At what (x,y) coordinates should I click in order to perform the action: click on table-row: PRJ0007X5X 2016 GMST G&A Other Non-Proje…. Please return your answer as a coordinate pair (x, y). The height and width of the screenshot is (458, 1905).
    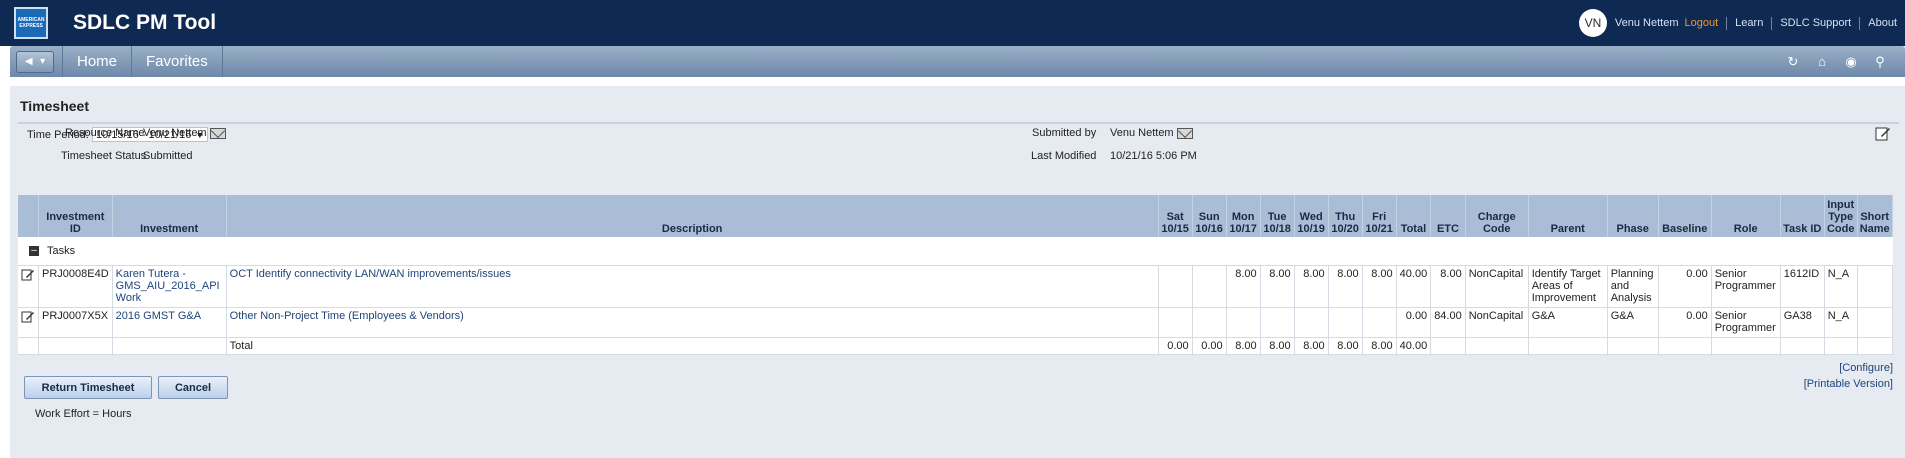
    Looking at the image, I should click on (955, 322).